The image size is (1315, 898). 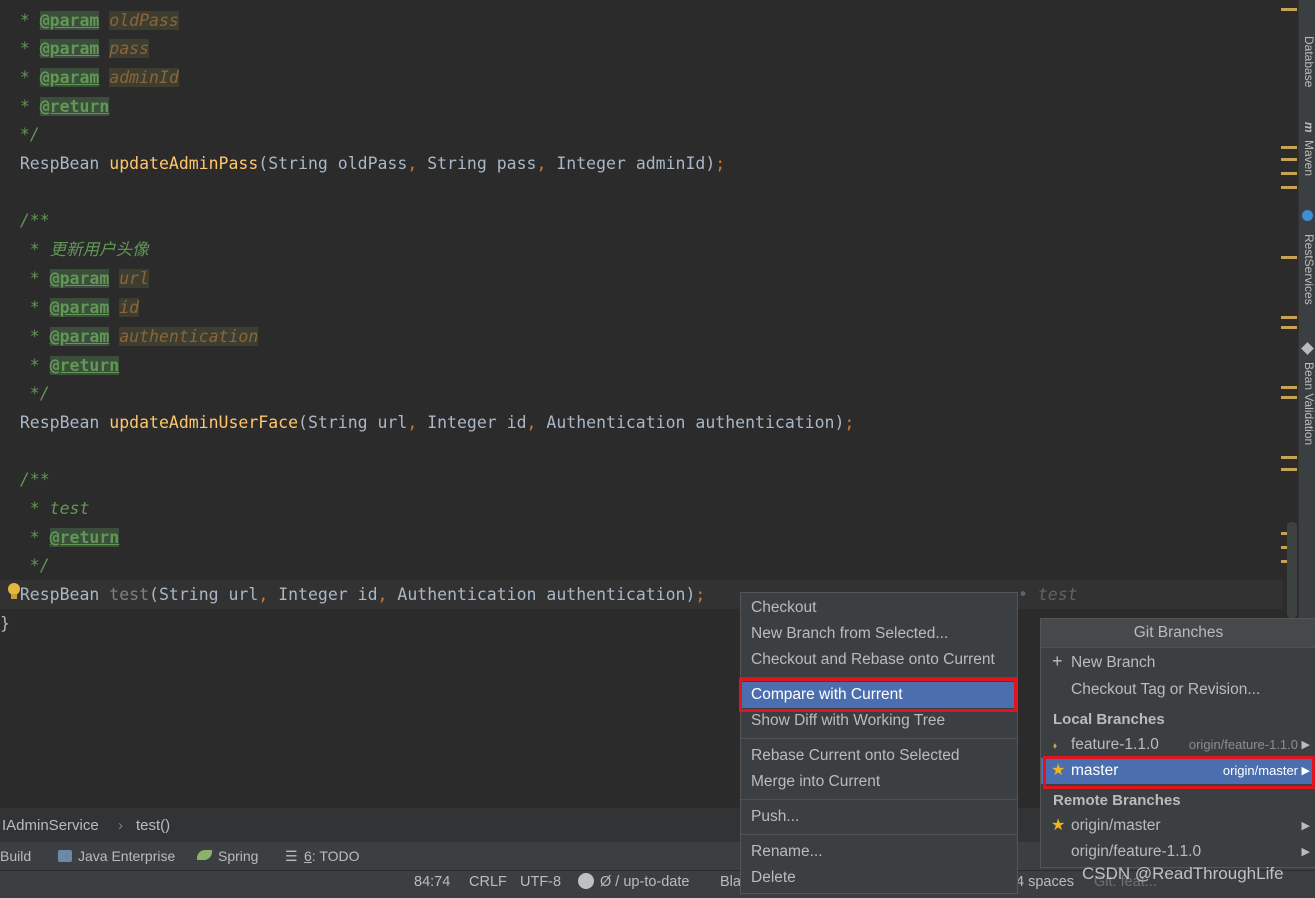 What do you see at coordinates (879, 756) in the screenshot?
I see `menu-item-rebase-current-onto-selected: Rebase Current onto Selected` at bounding box center [879, 756].